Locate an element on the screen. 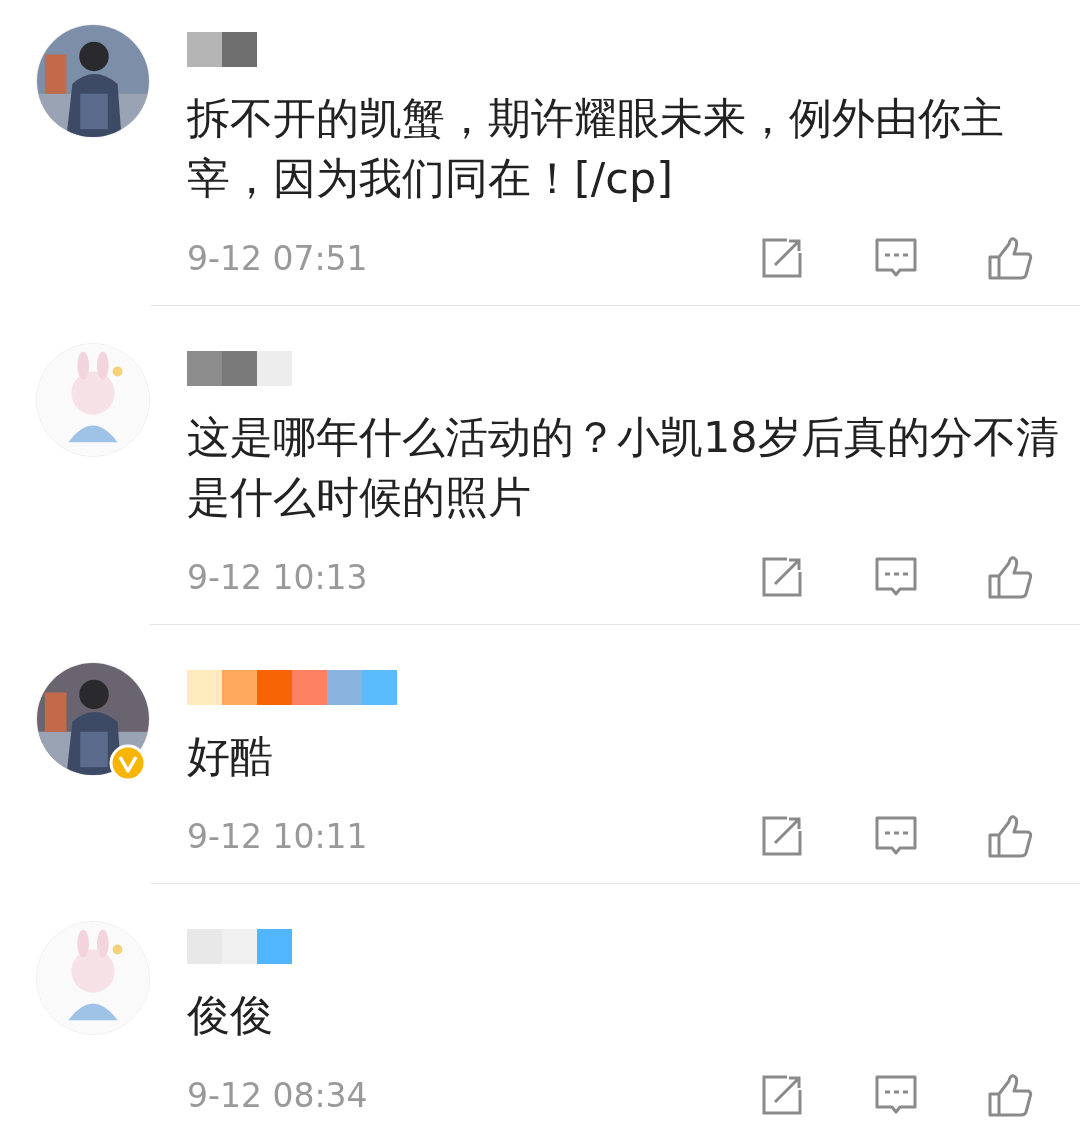 The image size is (1080, 1141). comment-time: 9-12 10:11 is located at coordinates (277, 836).